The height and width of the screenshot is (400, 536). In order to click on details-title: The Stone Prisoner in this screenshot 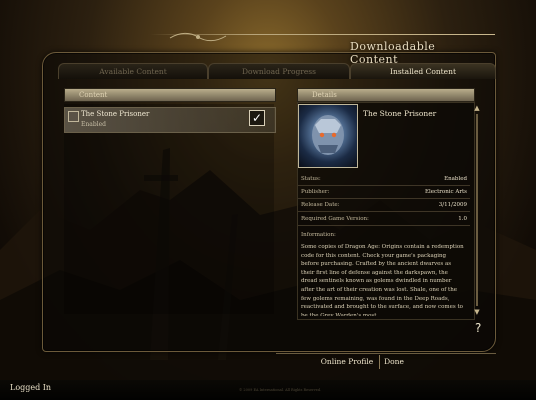, I will do `click(400, 113)`.